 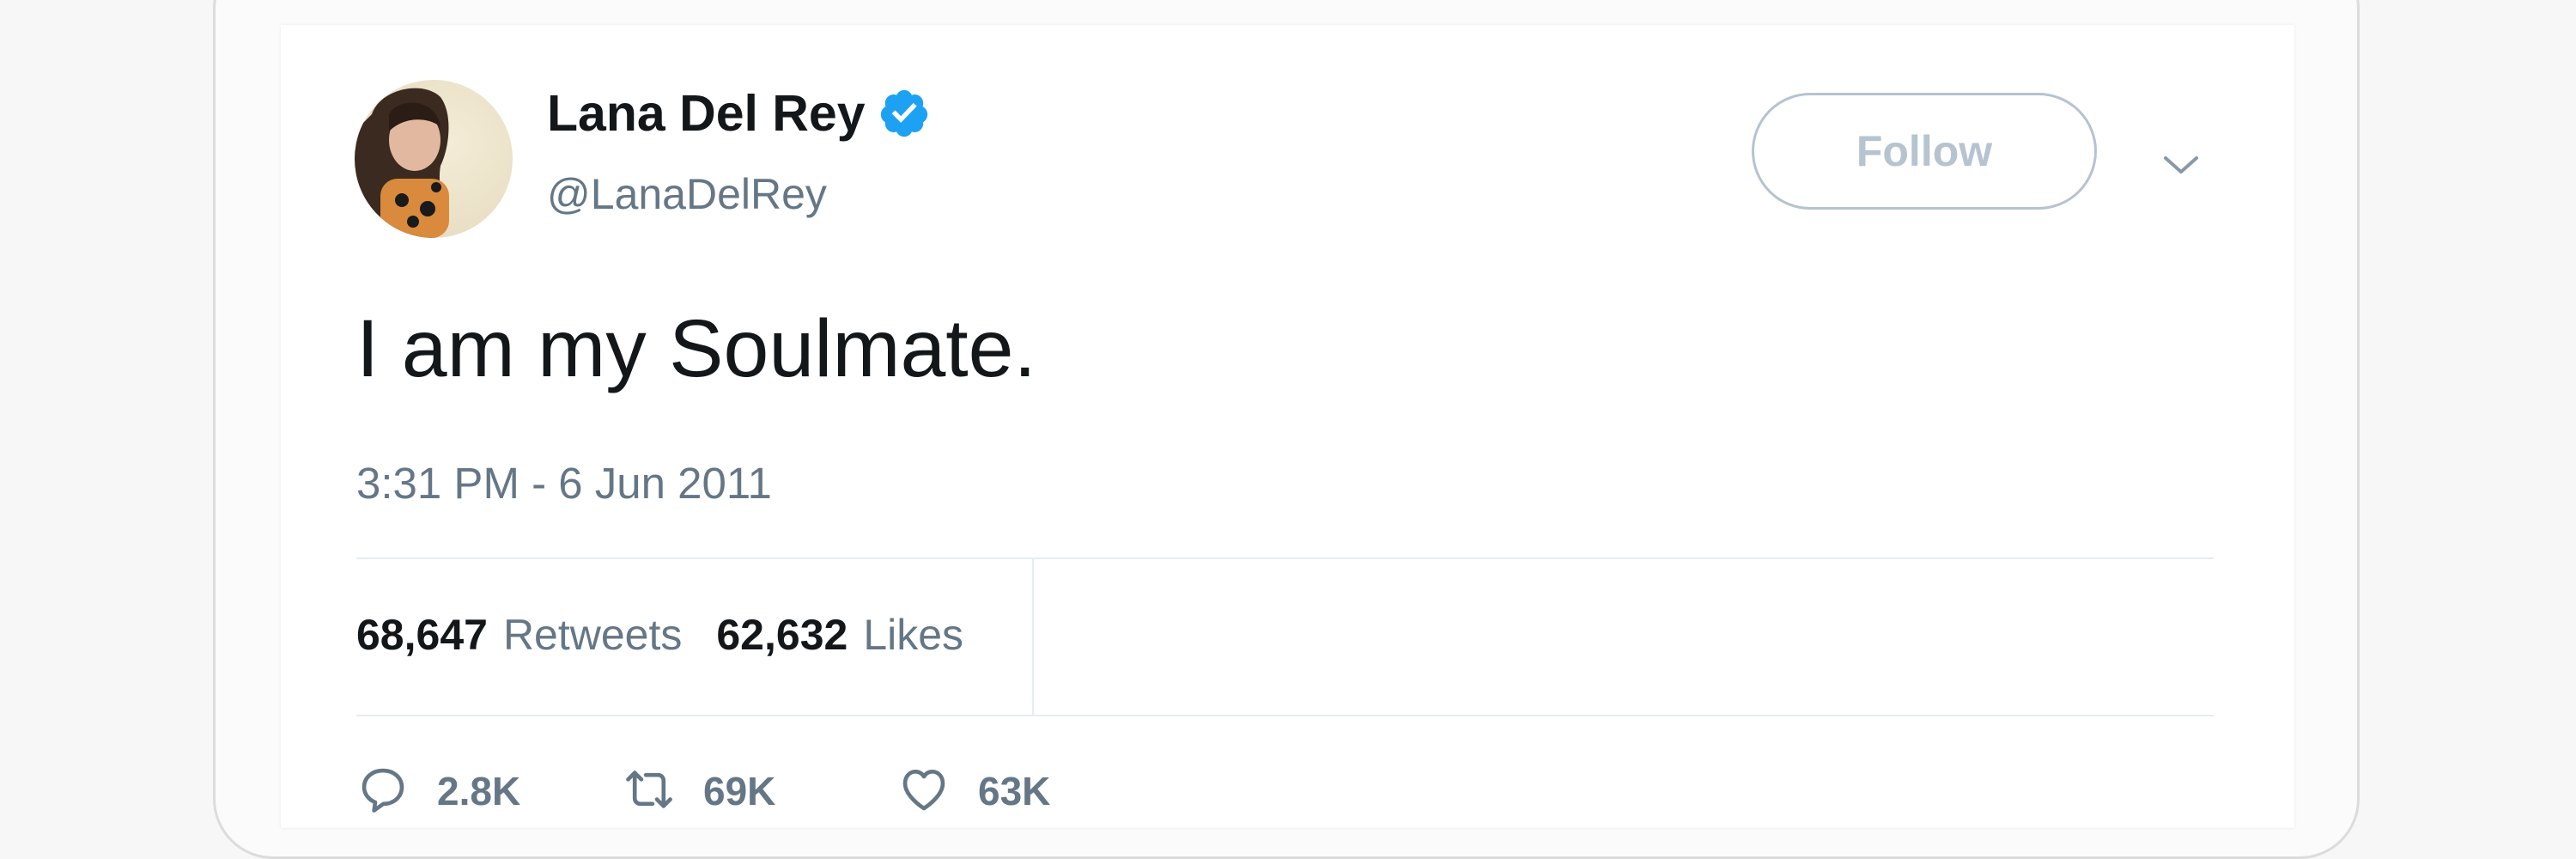 What do you see at coordinates (687, 195) in the screenshot?
I see `handle: @LanaDelRey` at bounding box center [687, 195].